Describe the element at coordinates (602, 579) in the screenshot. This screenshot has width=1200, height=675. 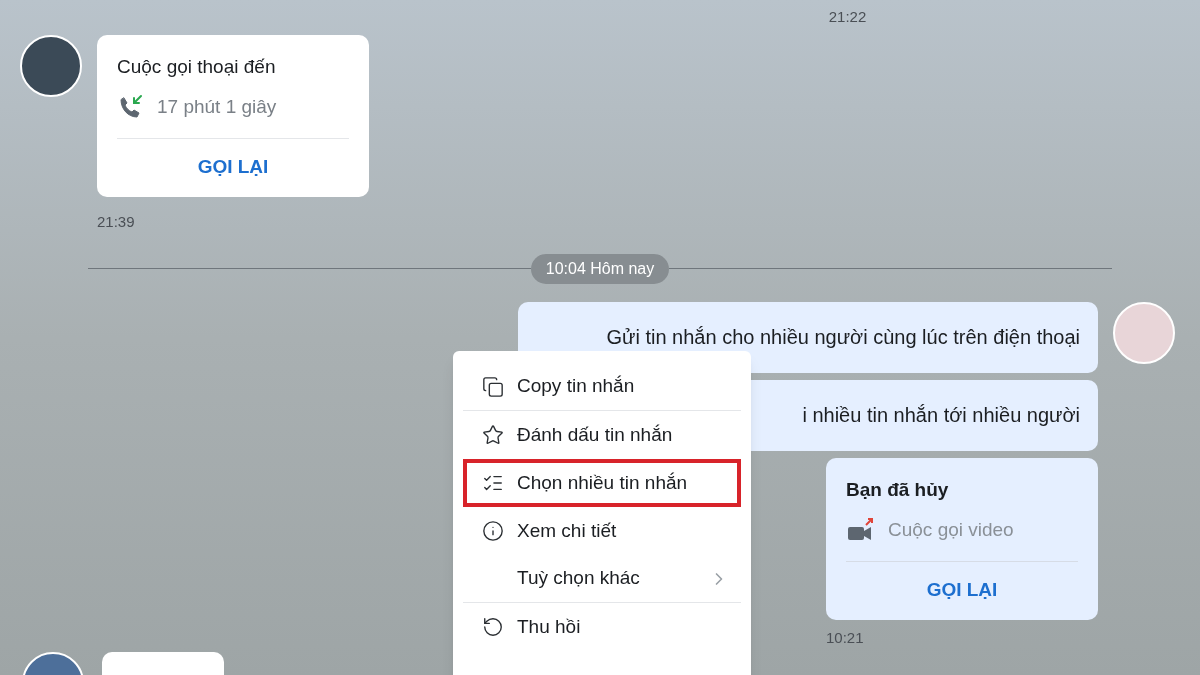
I see `menu-item: Tuỳ chọn khác` at that location.